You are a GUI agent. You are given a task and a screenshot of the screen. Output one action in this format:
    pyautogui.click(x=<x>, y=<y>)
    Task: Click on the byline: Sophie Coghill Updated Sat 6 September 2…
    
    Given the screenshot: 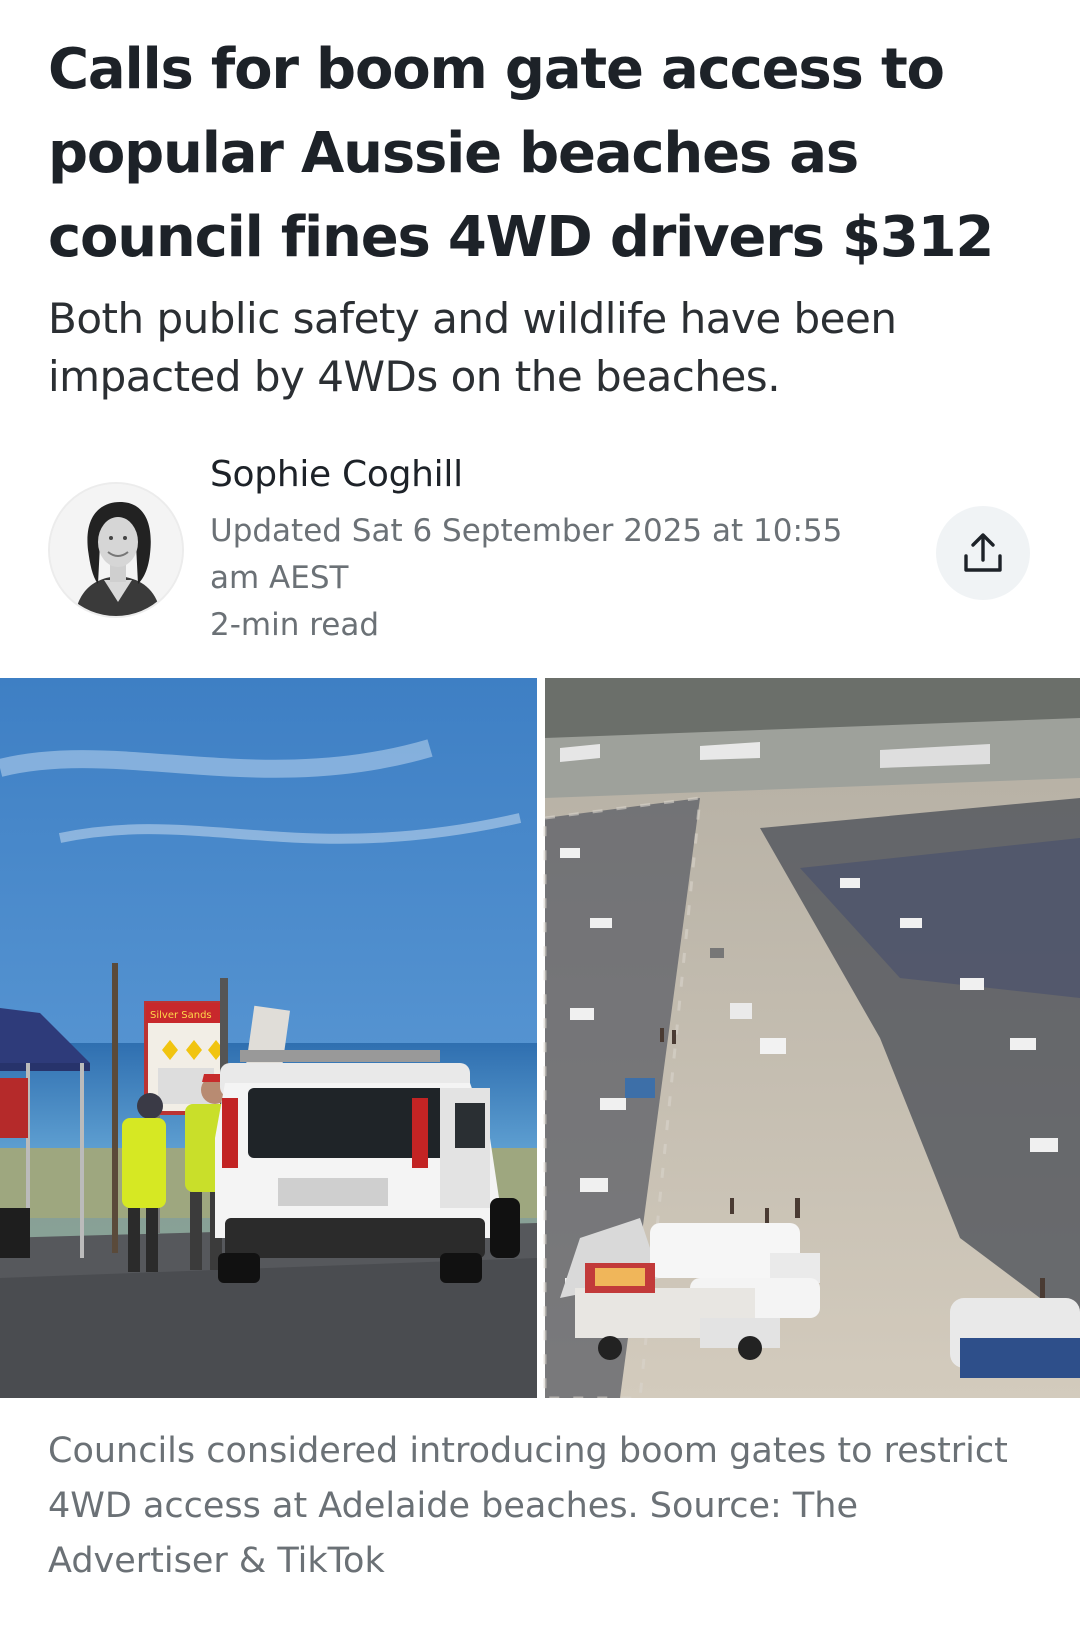 What is the action you would take?
    pyautogui.click(x=543, y=552)
    